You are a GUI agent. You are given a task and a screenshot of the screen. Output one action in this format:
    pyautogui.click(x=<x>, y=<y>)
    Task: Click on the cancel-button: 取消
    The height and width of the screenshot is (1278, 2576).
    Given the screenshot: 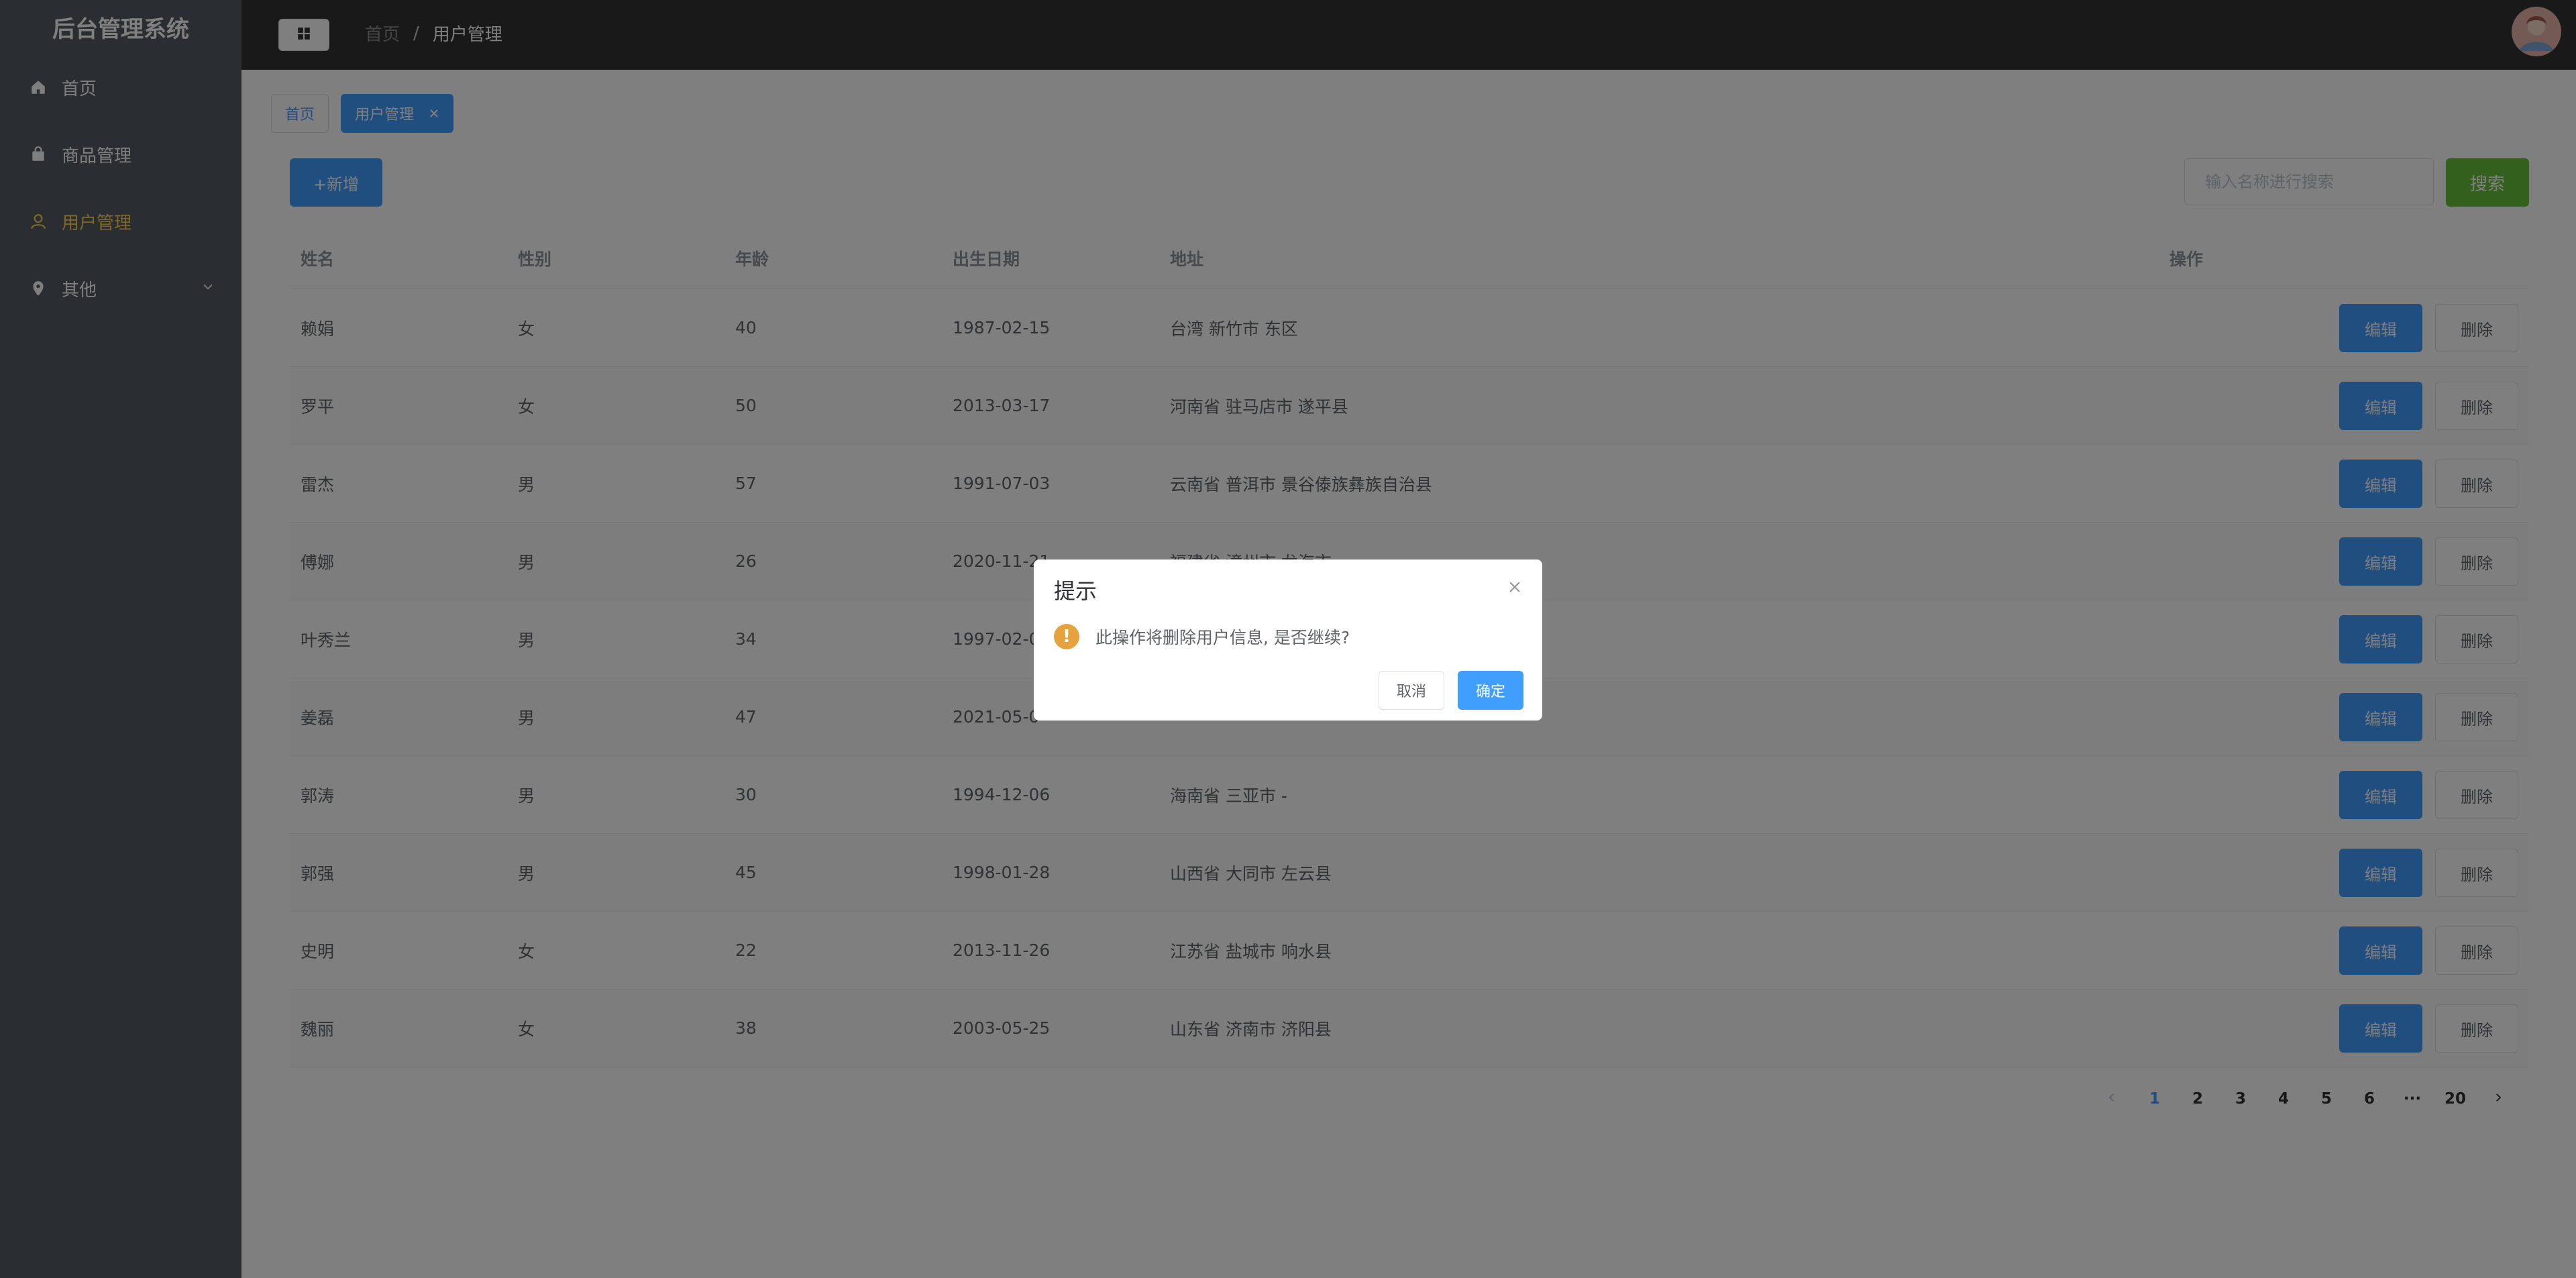 What is the action you would take?
    pyautogui.click(x=1411, y=690)
    